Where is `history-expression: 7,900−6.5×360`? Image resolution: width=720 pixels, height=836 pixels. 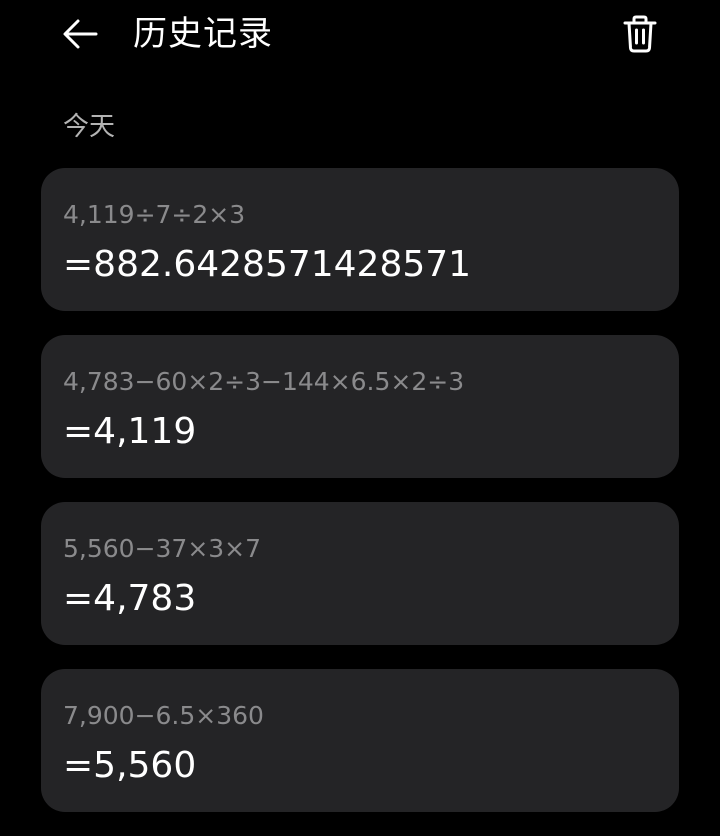
history-expression: 7,900−6.5×360 is located at coordinates (163, 715).